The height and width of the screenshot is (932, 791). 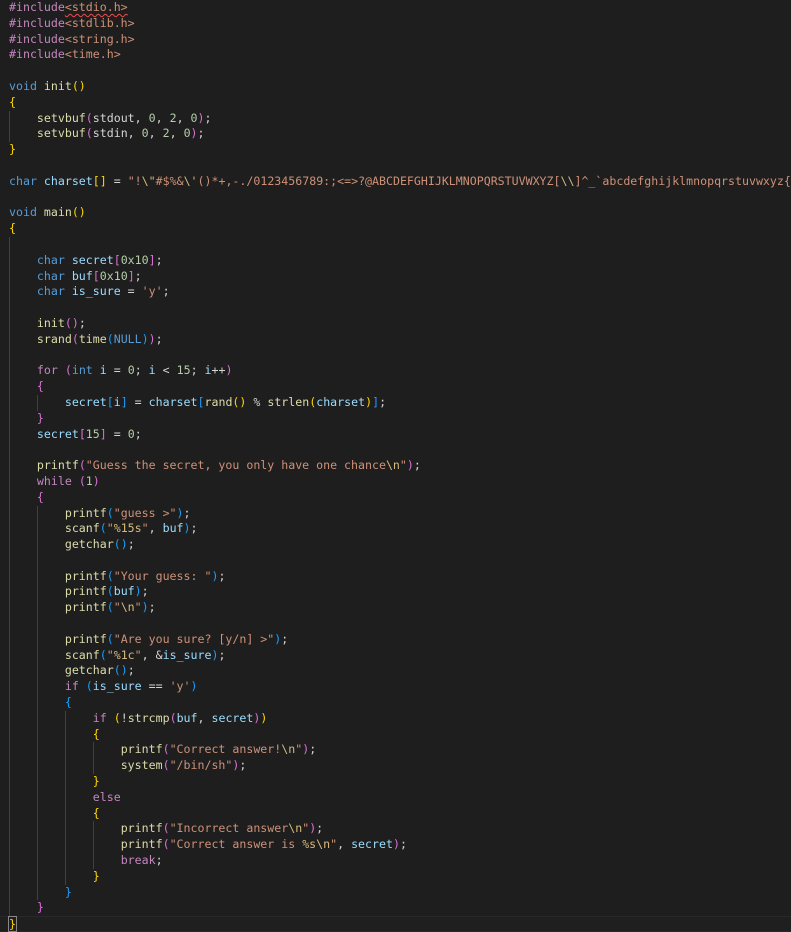 What do you see at coordinates (395, 797) in the screenshot?
I see `code-line: else` at bounding box center [395, 797].